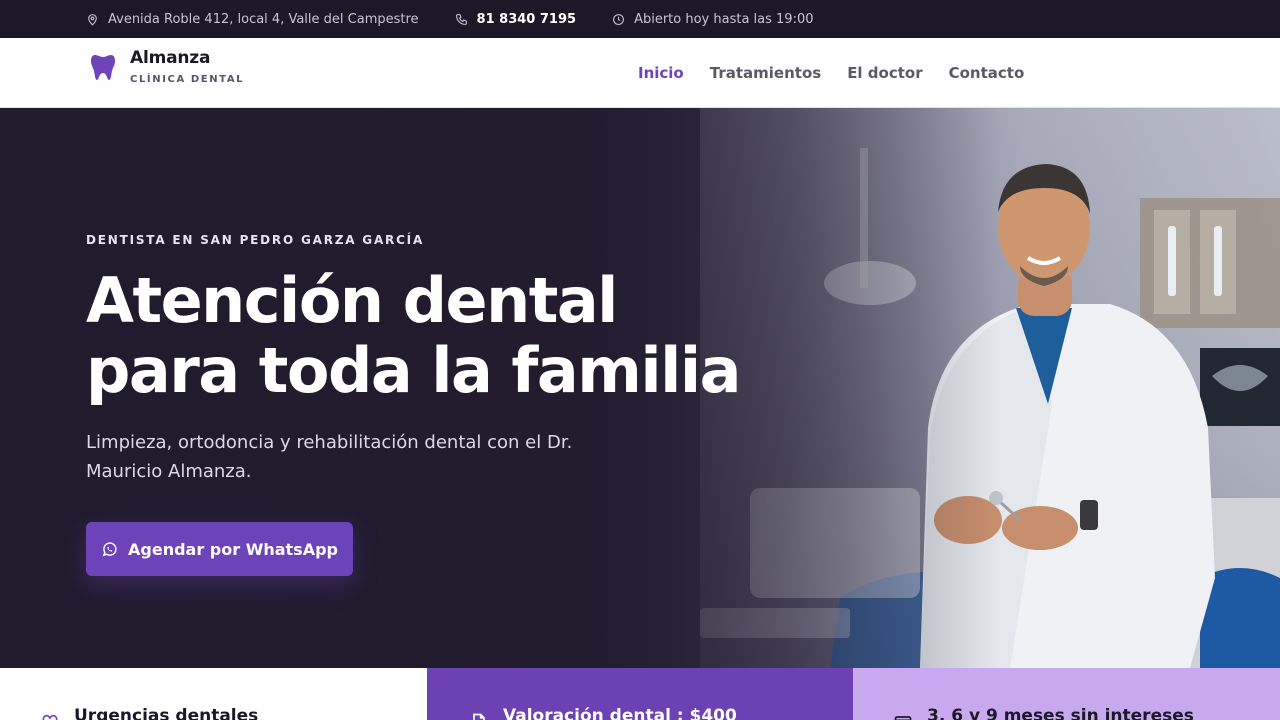  Describe the element at coordinates (92, 19) in the screenshot. I see `map-pin-icon` at that location.